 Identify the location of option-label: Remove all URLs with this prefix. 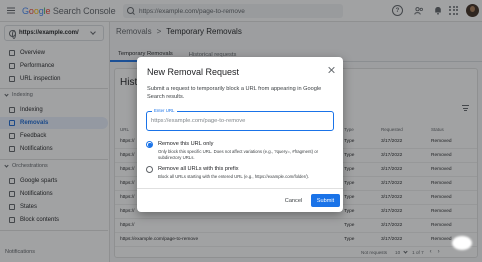
(198, 169).